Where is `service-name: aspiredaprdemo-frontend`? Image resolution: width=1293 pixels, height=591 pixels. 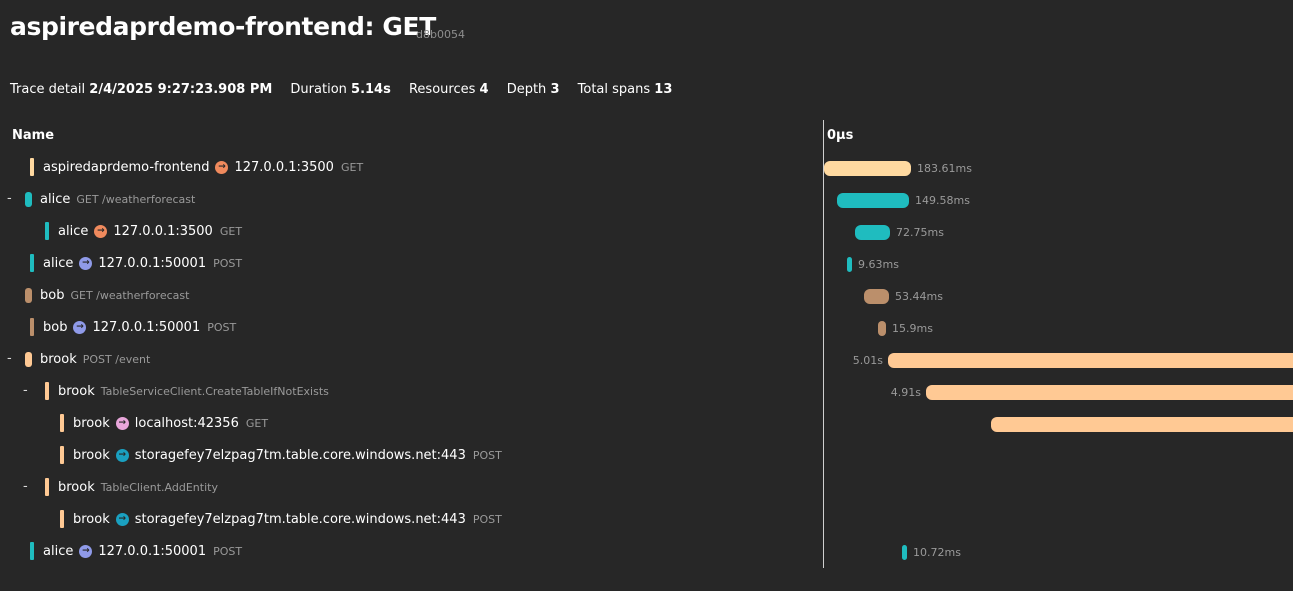
service-name: aspiredaprdemo-frontend is located at coordinates (126, 167).